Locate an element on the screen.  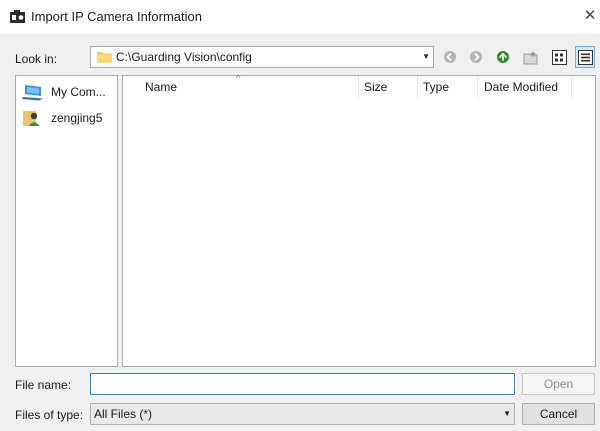
up-folder-button is located at coordinates (503, 57).